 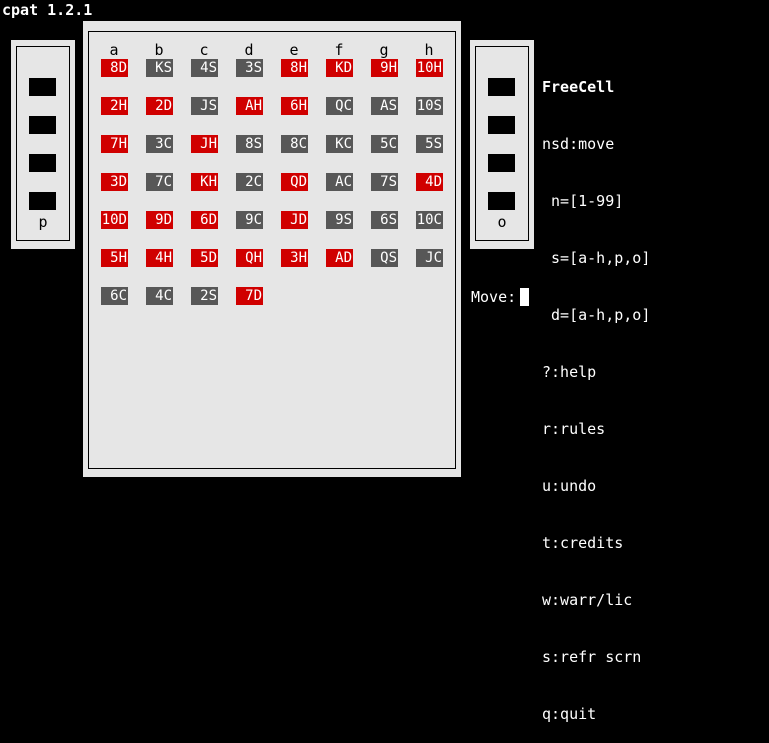 I want to click on help-line: t:credits, so click(x=583, y=543).